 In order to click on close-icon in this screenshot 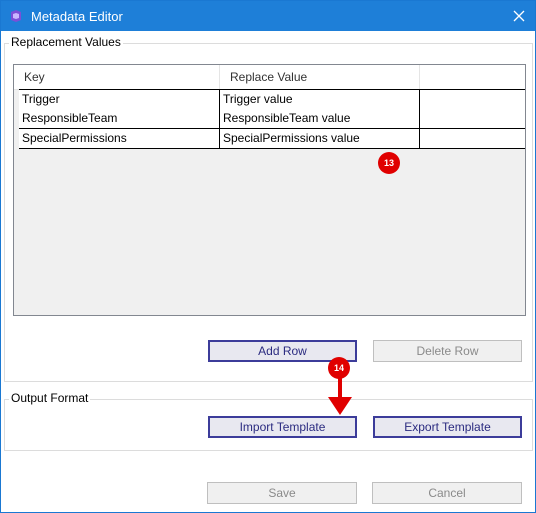, I will do `click(519, 16)`.